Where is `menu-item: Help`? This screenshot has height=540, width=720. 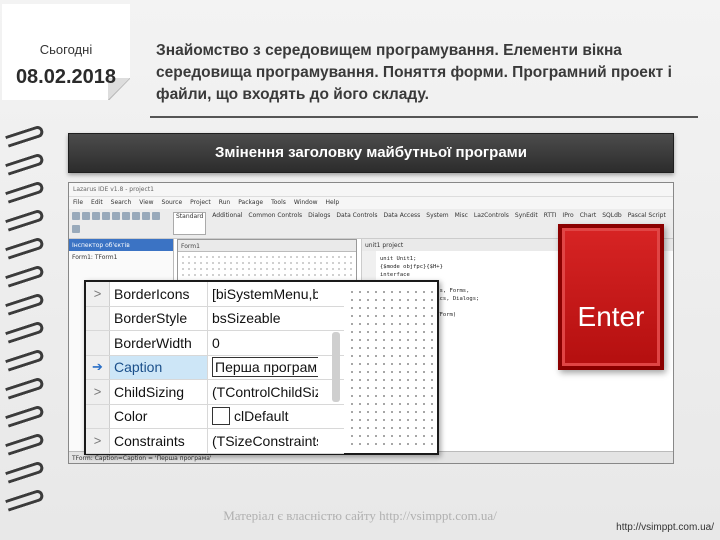 menu-item: Help is located at coordinates (333, 203).